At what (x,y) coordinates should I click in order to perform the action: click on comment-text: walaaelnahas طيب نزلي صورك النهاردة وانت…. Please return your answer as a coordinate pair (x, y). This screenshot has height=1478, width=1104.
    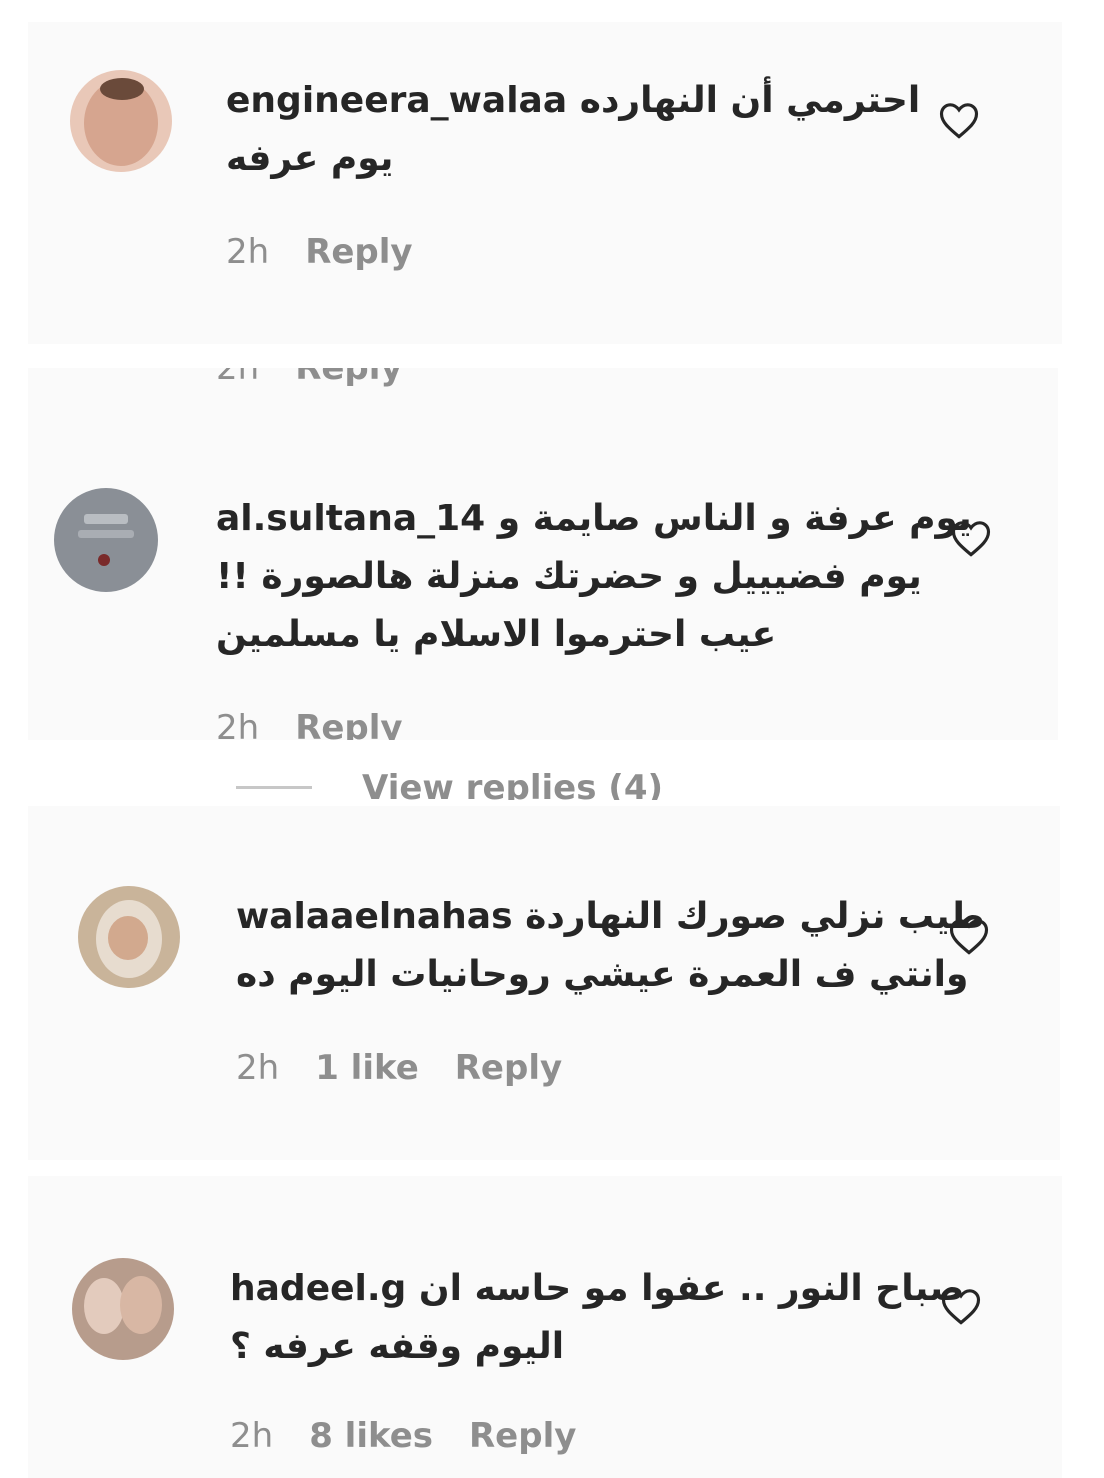
    Looking at the image, I should click on (610, 946).